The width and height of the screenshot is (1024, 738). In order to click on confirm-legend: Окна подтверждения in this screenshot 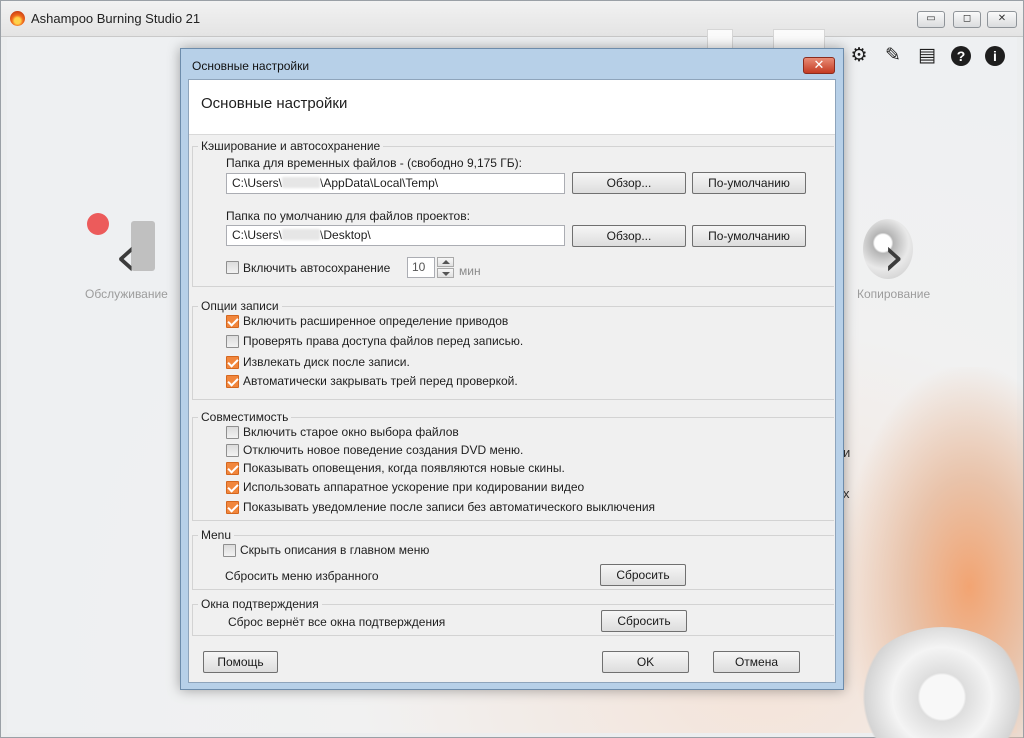, I will do `click(260, 604)`.